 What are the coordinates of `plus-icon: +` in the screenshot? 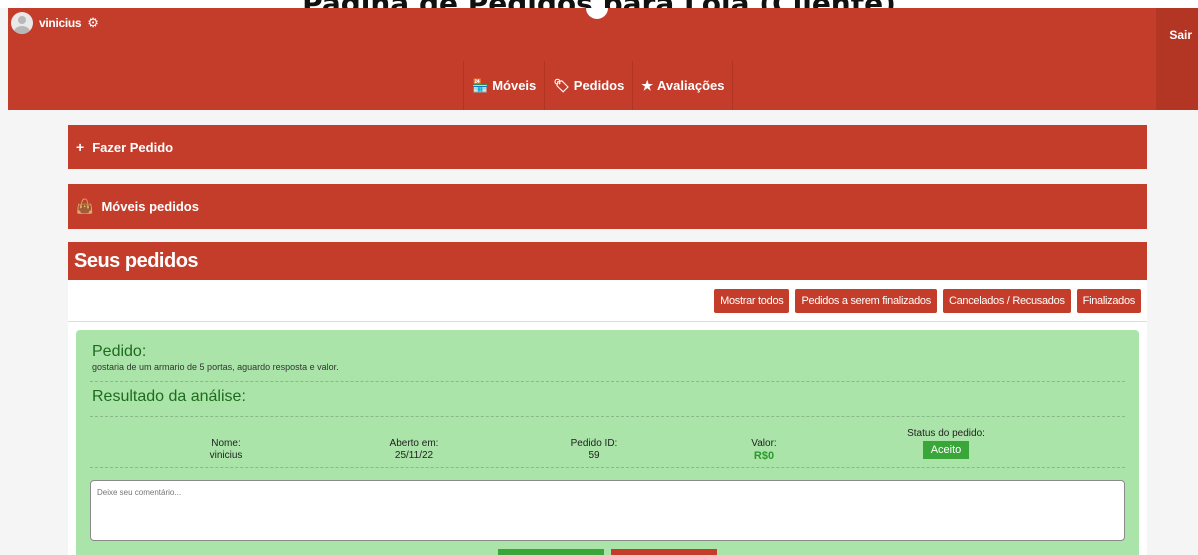 It's located at (80, 147).